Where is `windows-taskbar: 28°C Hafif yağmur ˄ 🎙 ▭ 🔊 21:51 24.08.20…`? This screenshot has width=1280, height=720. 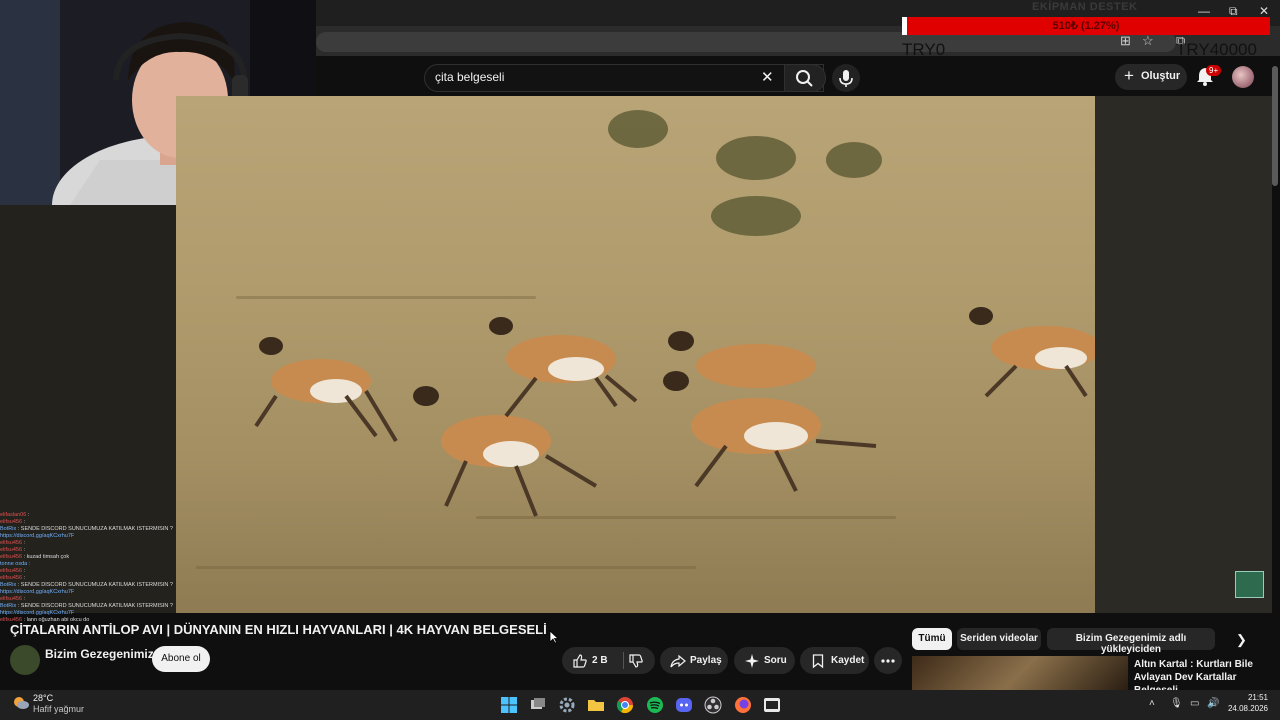 windows-taskbar: 28°C Hafif yağmur ˄ 🎙 ▭ 🔊 21:51 24.08.20… is located at coordinates (640, 705).